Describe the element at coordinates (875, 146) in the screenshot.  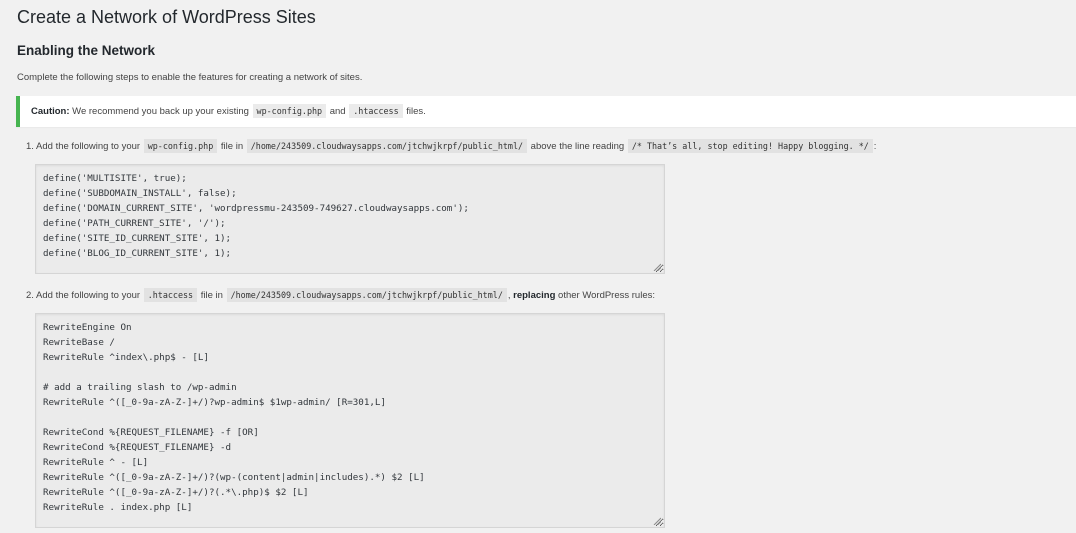
I see `step-1-suffix: :` at that location.